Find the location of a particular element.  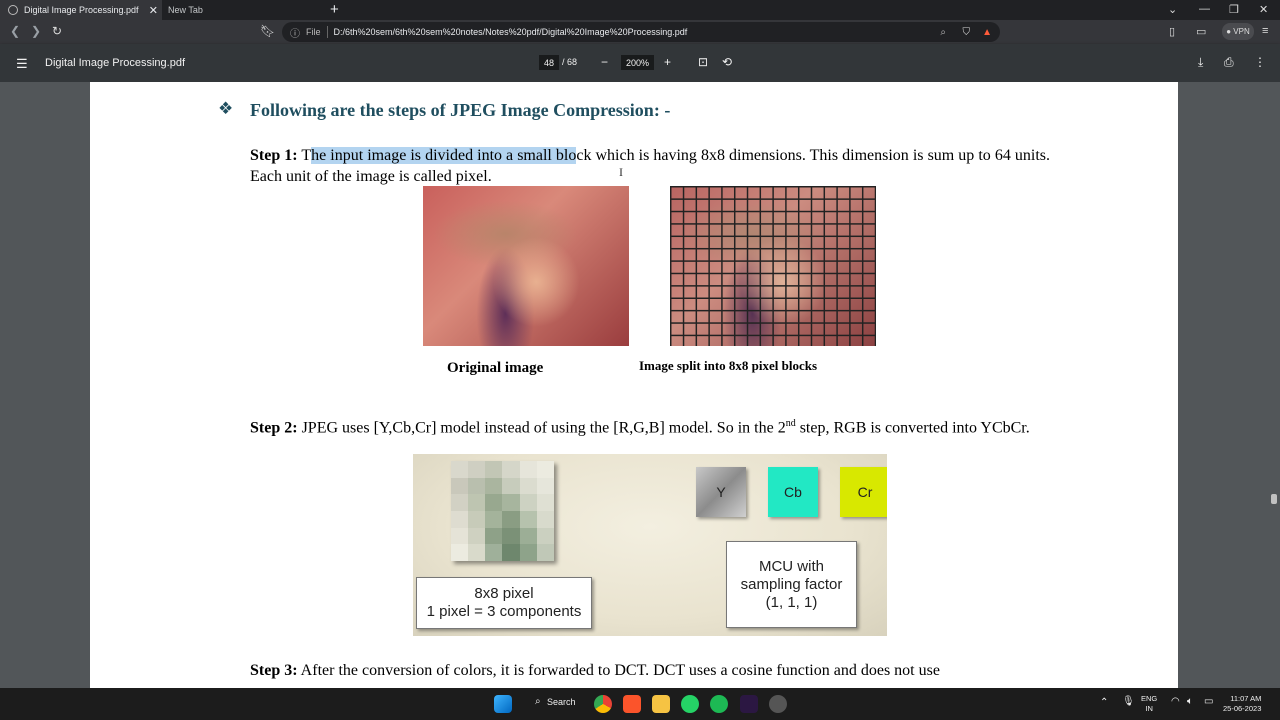

zoom-out-icon: − is located at coordinates (604, 62).